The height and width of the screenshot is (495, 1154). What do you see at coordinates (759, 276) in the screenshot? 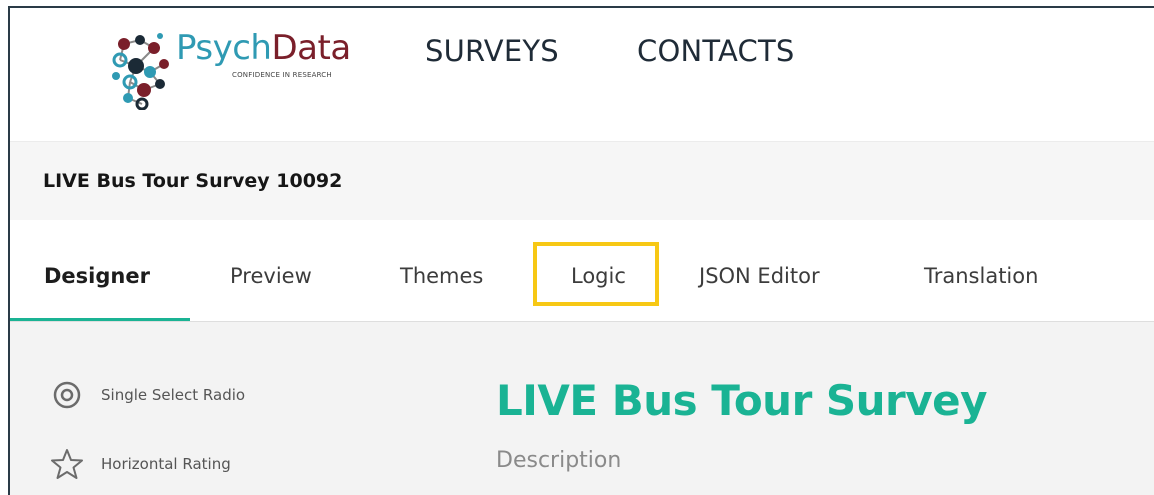
I see `tab-json-editor: JSON Editor` at bounding box center [759, 276].